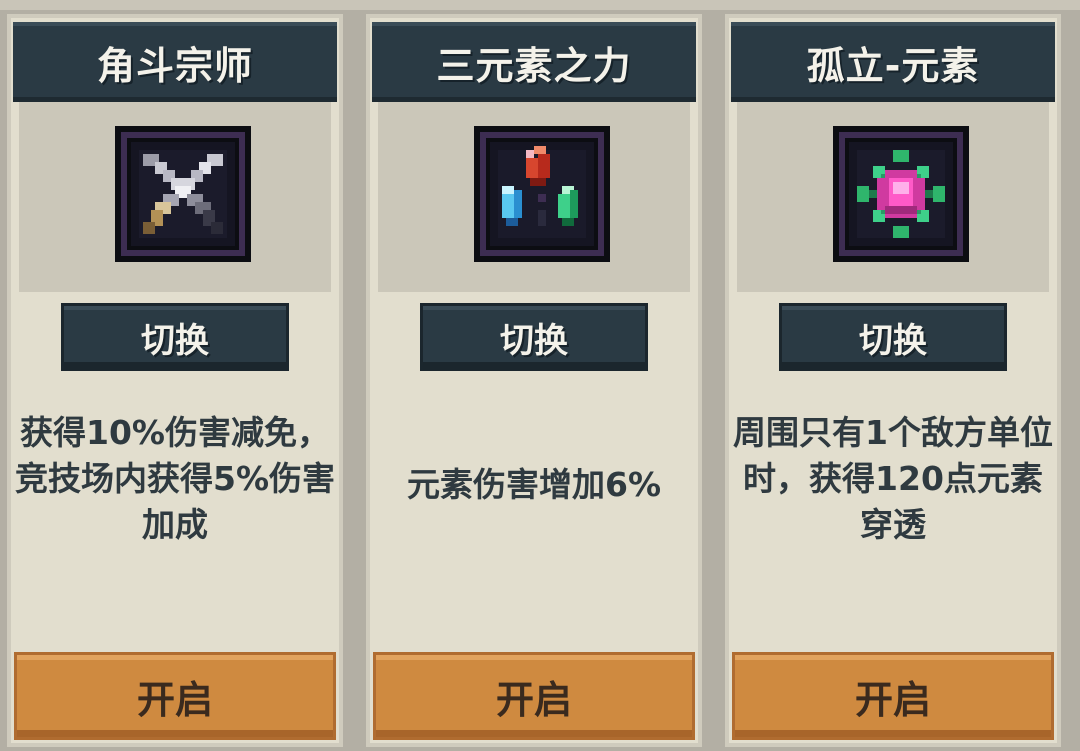 The width and height of the screenshot is (1080, 751). What do you see at coordinates (175, 478) in the screenshot?
I see `card-description: 获得10%伤害减免，竞技场内获得5%伤害加成` at bounding box center [175, 478].